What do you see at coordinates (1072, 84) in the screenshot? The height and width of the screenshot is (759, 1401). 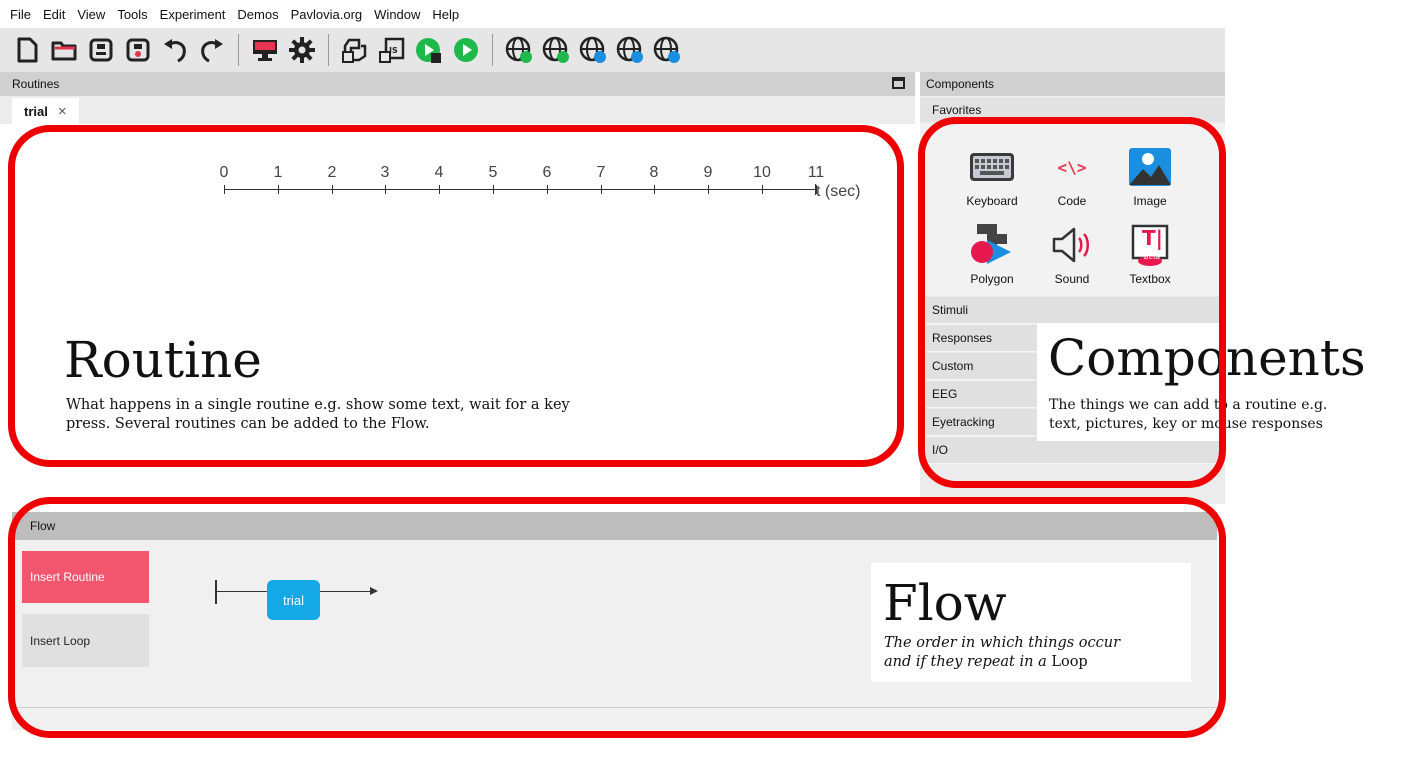 I see `components-header: Components` at bounding box center [1072, 84].